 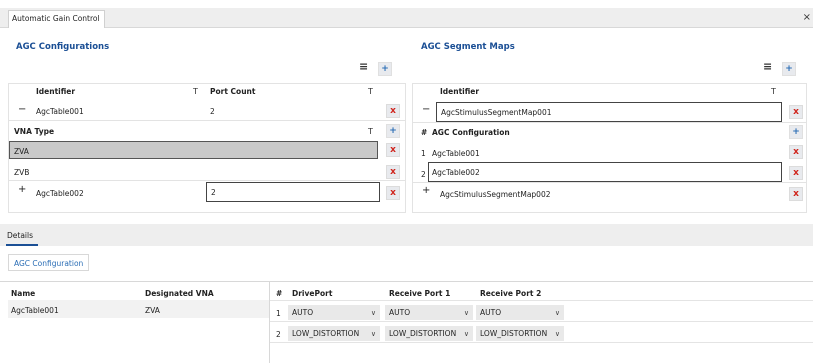 I want to click on close-icon: ×, so click(x=807, y=17).